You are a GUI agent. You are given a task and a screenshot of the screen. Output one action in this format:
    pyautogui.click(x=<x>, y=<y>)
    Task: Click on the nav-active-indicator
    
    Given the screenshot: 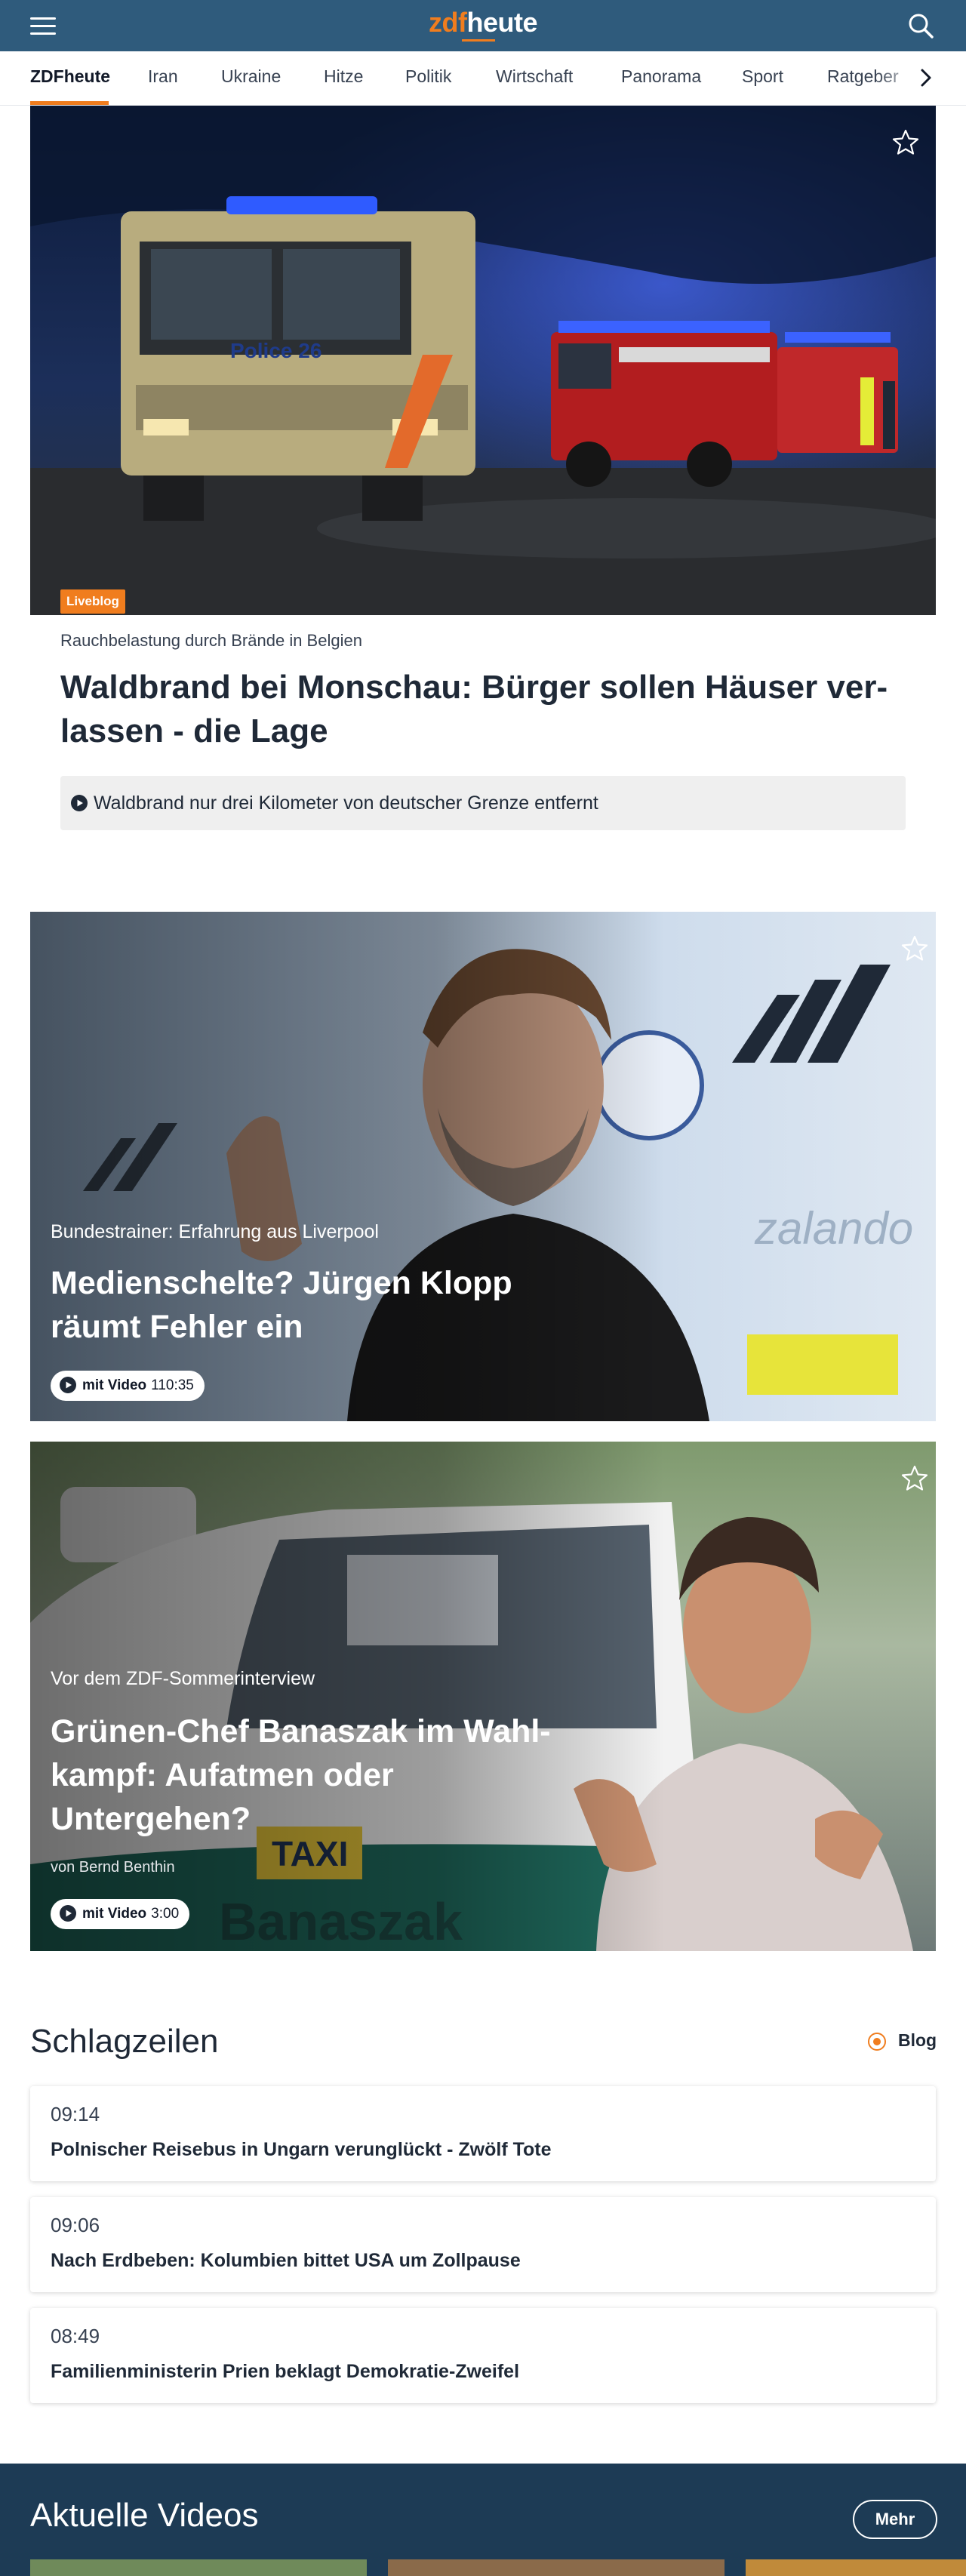 What is the action you would take?
    pyautogui.click(x=69, y=103)
    